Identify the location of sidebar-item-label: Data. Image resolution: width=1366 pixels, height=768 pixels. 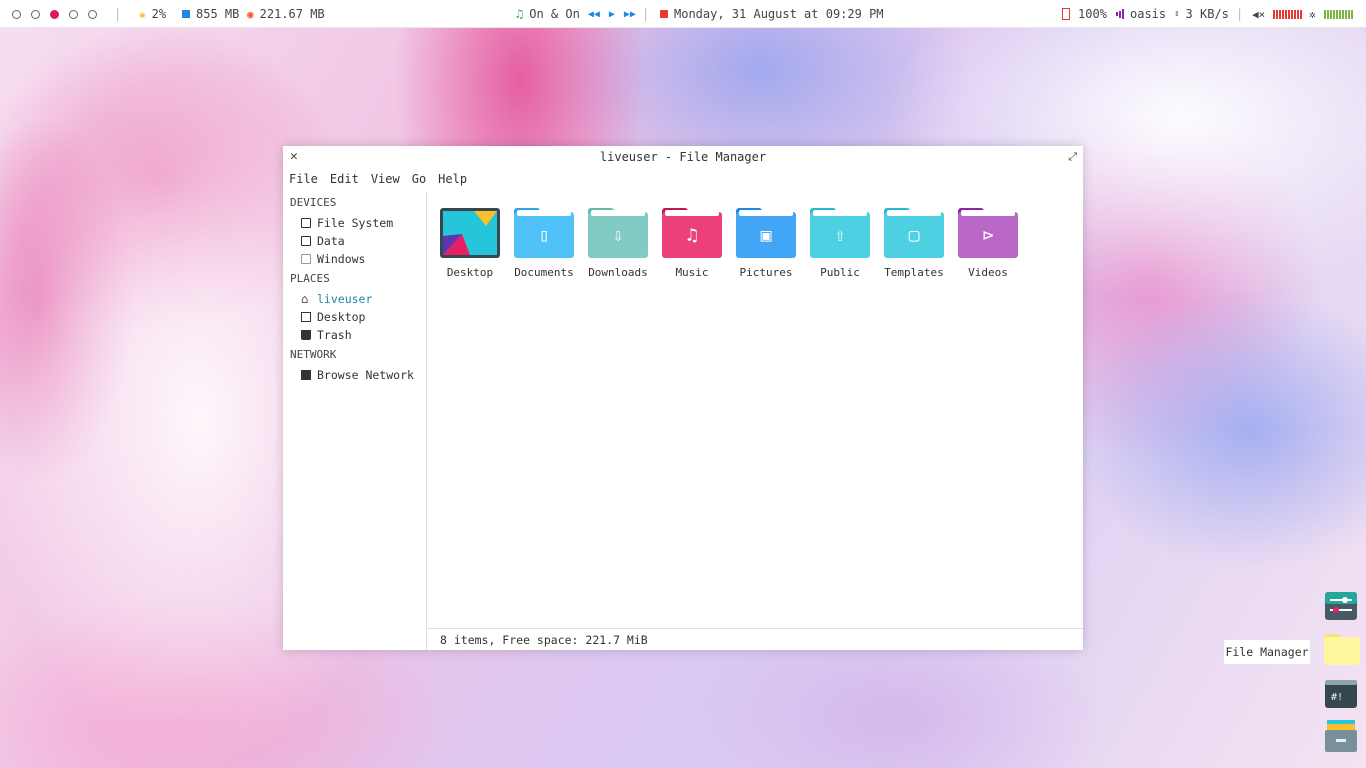
(331, 241).